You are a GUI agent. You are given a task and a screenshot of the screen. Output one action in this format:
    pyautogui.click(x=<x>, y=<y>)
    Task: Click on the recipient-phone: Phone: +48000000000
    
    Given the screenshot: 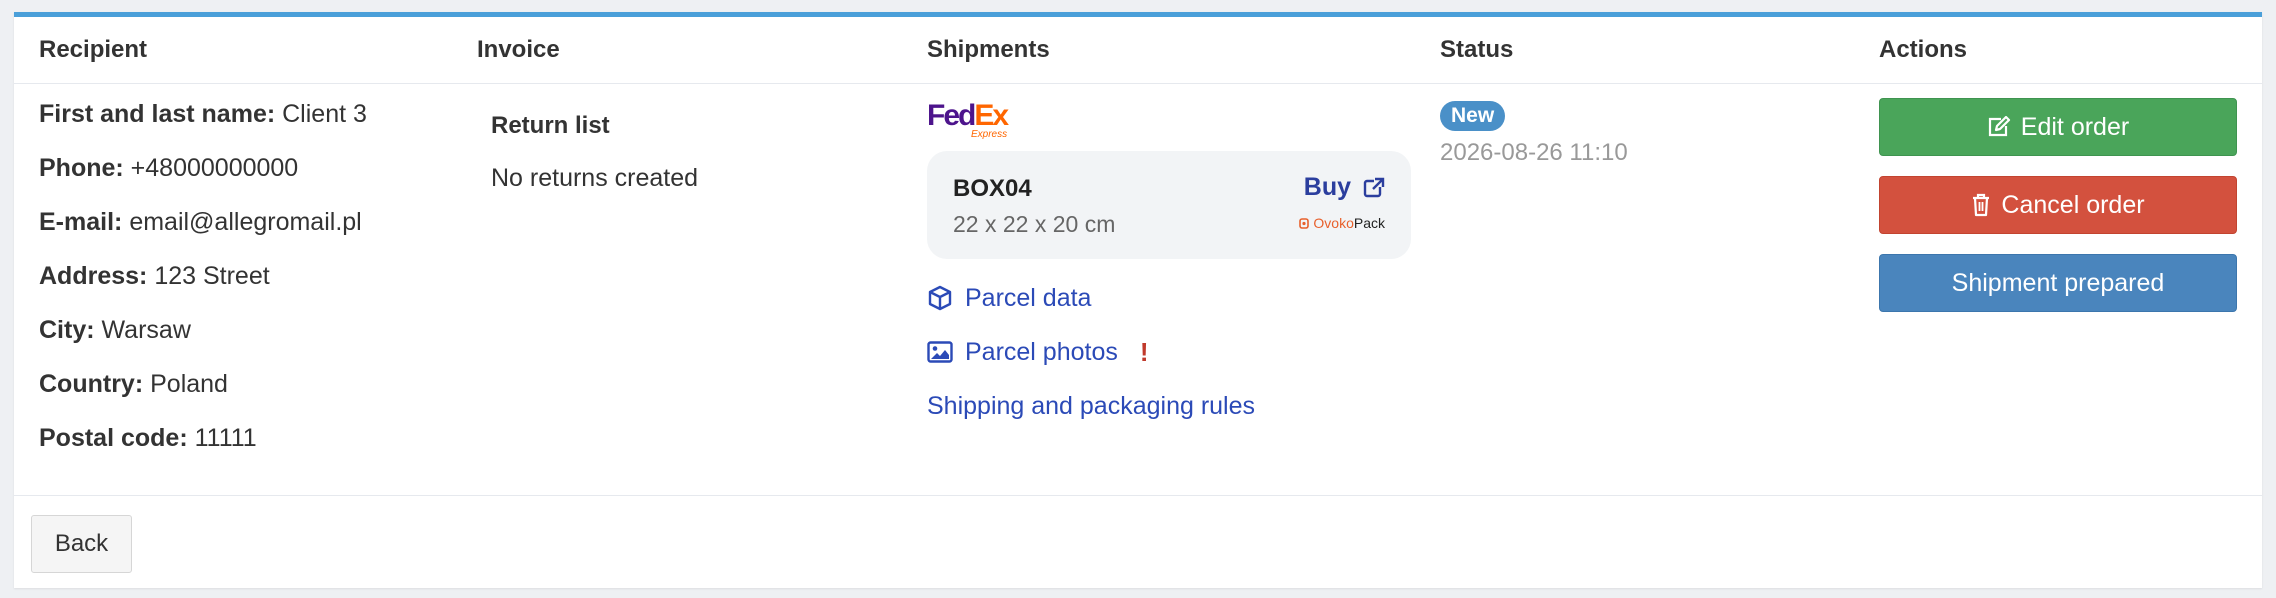 What is the action you would take?
    pyautogui.click(x=169, y=168)
    